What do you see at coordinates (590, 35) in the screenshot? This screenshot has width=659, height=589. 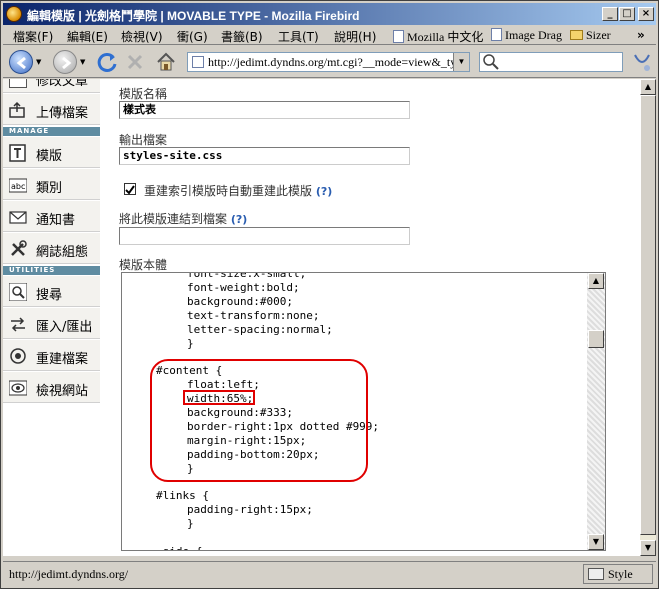 I see `bookmark-sizer: Sizer` at bounding box center [590, 35].